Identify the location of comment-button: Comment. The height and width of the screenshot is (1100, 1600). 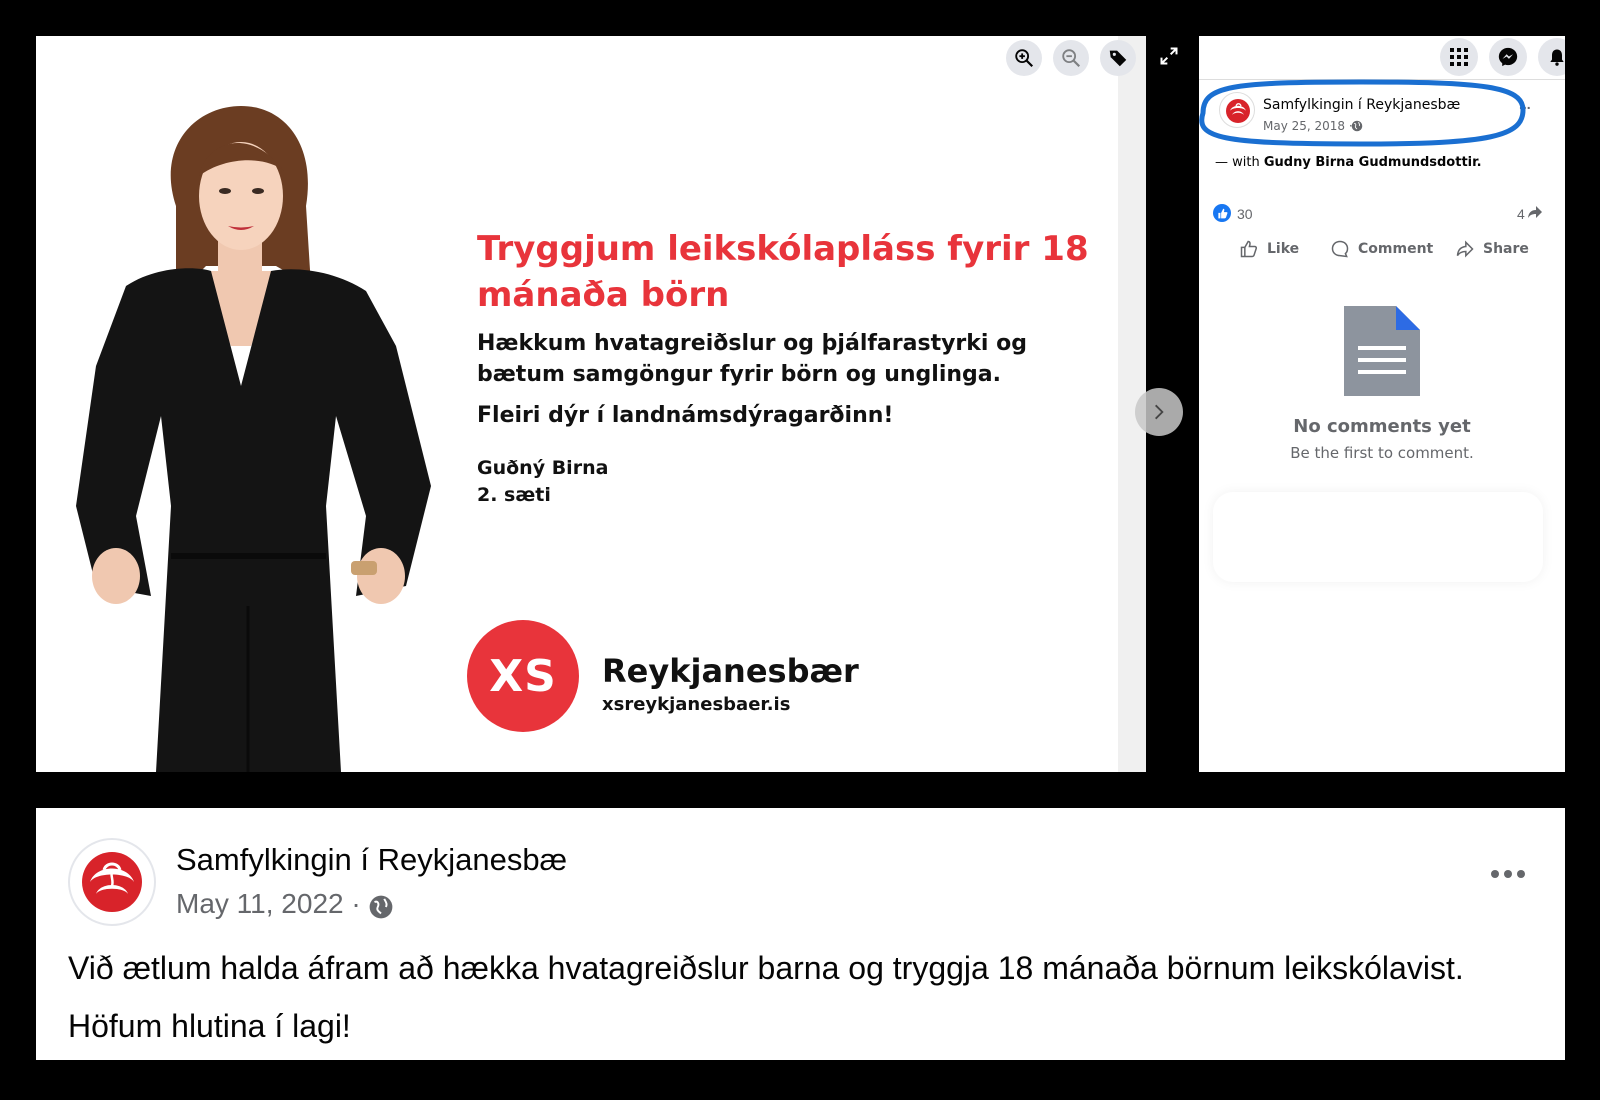
(1381, 249).